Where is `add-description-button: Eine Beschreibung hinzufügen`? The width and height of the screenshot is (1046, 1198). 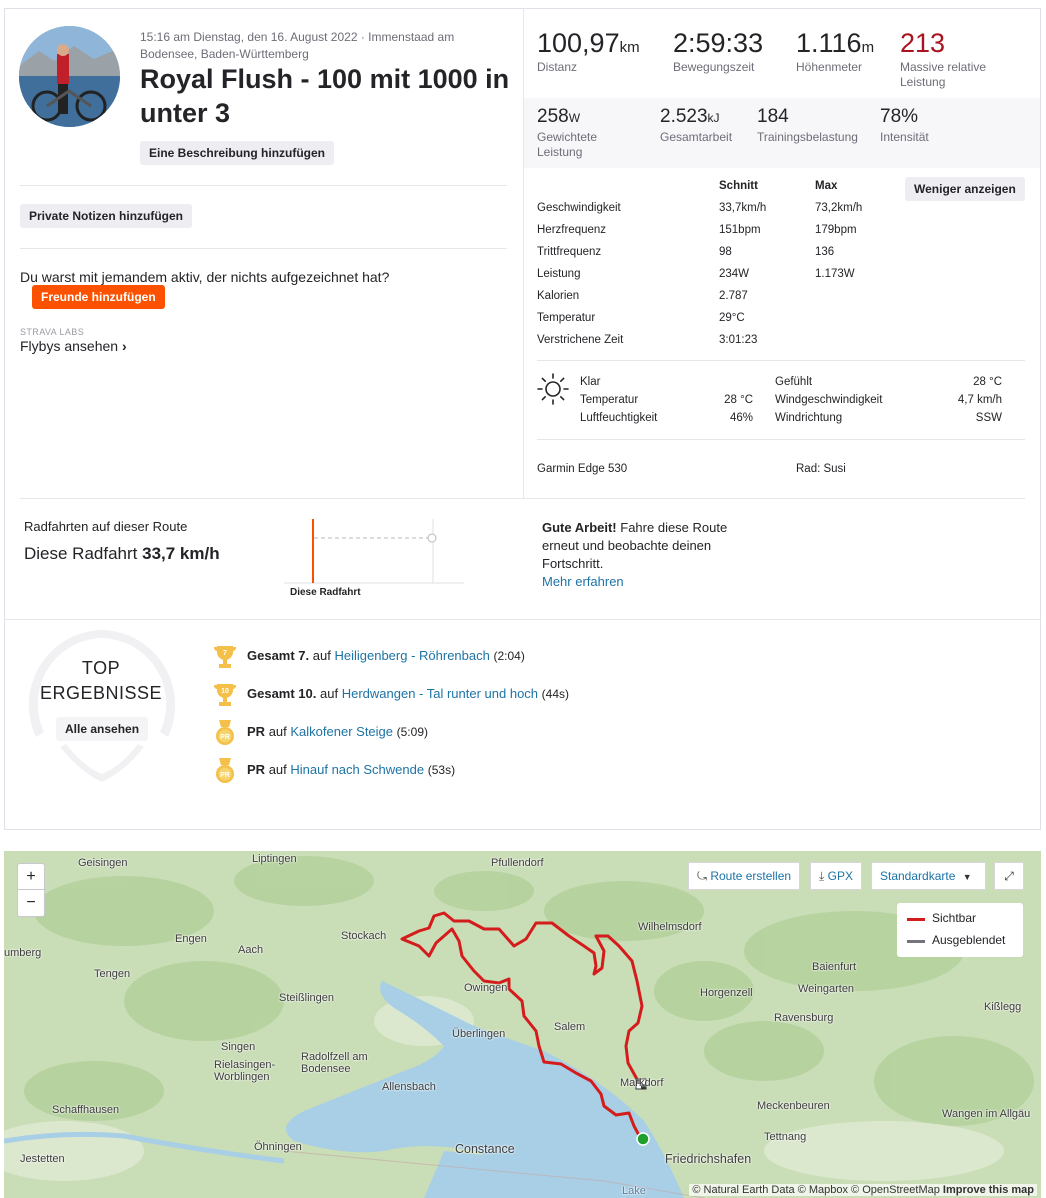
add-description-button: Eine Beschreibung hinzufügen is located at coordinates (237, 153).